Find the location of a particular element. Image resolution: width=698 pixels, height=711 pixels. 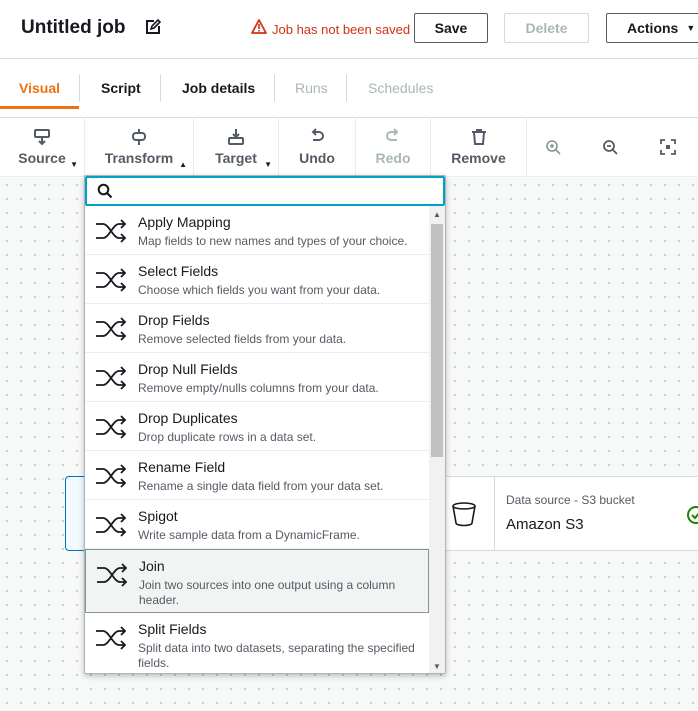

scrollbar-thumb is located at coordinates (437, 340).